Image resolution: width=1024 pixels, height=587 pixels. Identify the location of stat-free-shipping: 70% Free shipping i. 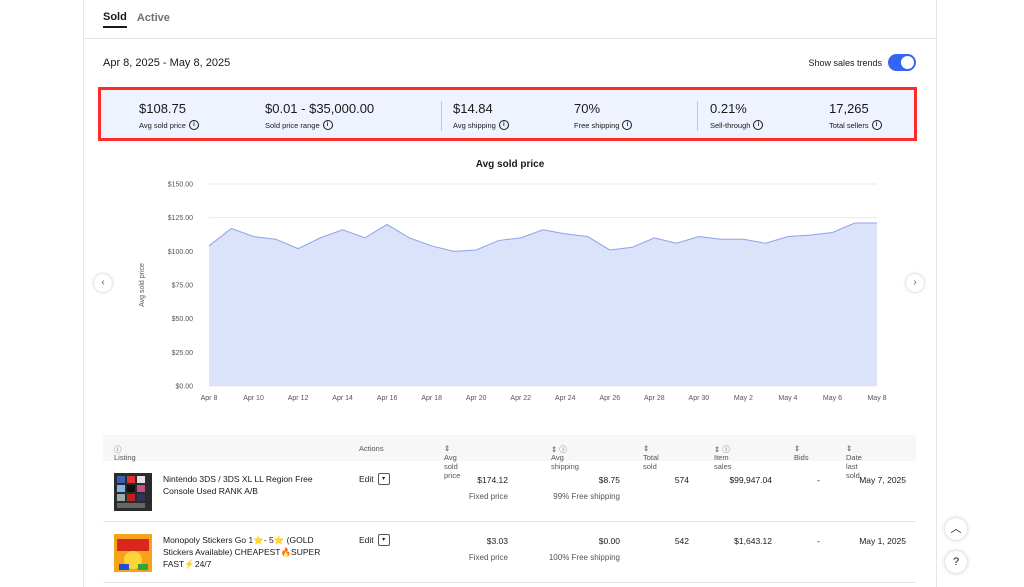
(603, 115).